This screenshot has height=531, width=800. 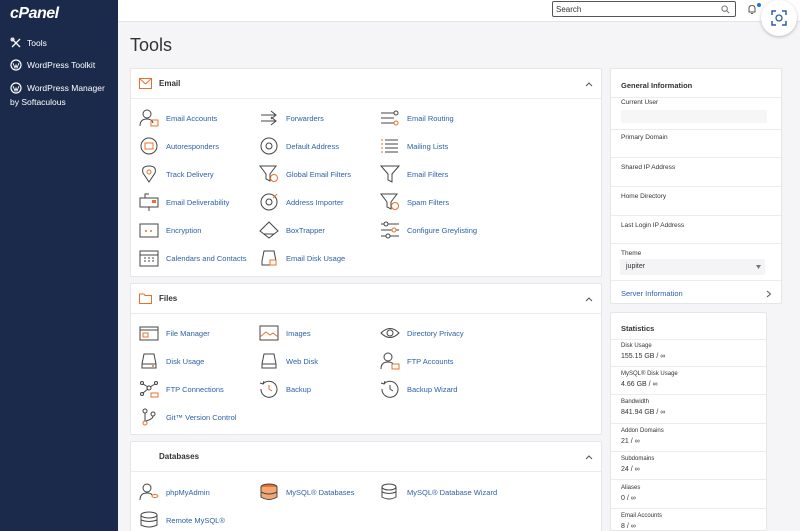 What do you see at coordinates (390, 230) in the screenshot?
I see `sliders-icon` at bounding box center [390, 230].